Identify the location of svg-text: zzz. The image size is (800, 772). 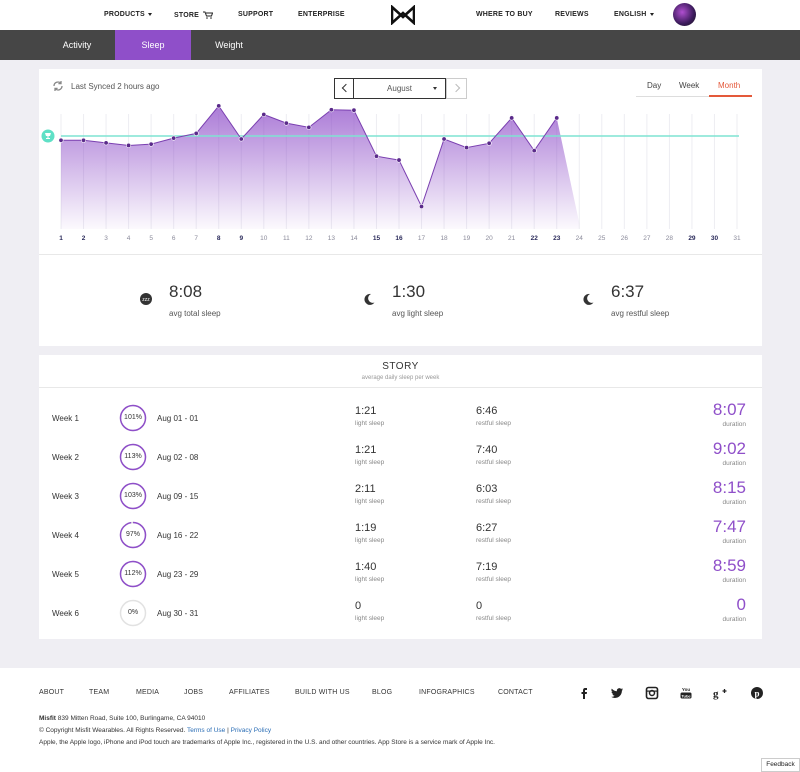
(146, 300).